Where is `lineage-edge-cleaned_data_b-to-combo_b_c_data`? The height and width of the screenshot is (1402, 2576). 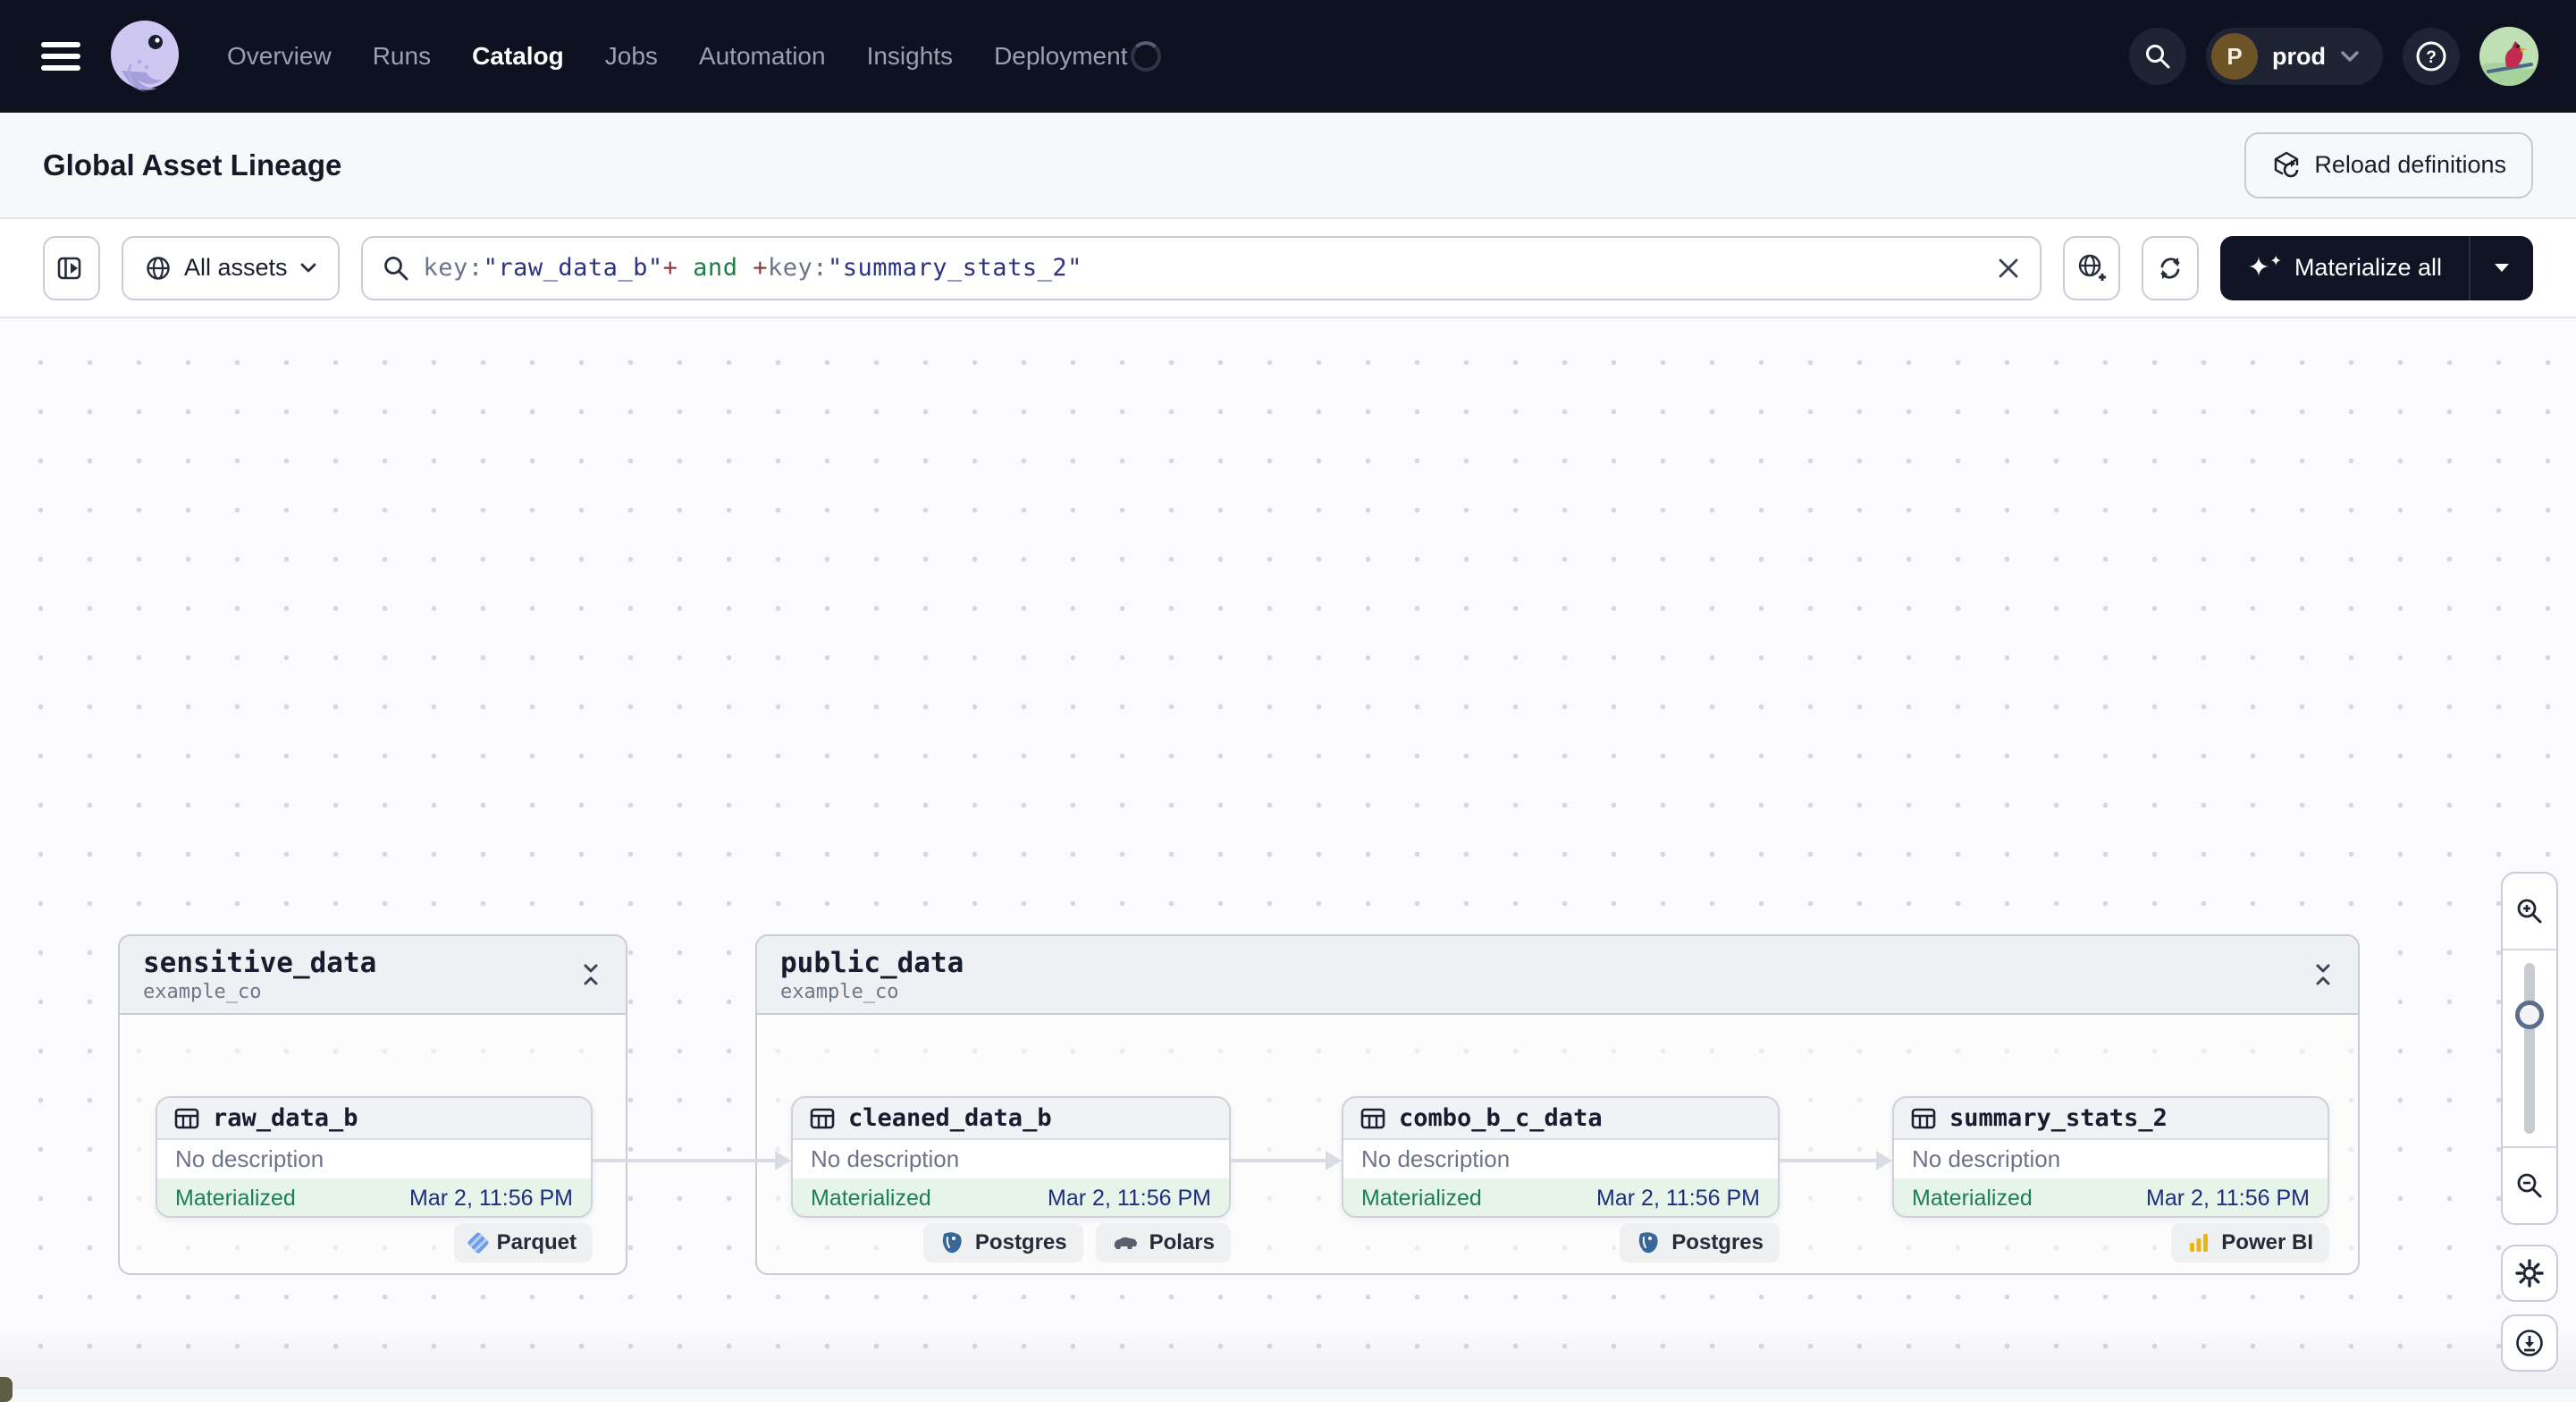
lineage-edge-cleaned_data_b-to-combo_b_c_data is located at coordinates (1287, 1160).